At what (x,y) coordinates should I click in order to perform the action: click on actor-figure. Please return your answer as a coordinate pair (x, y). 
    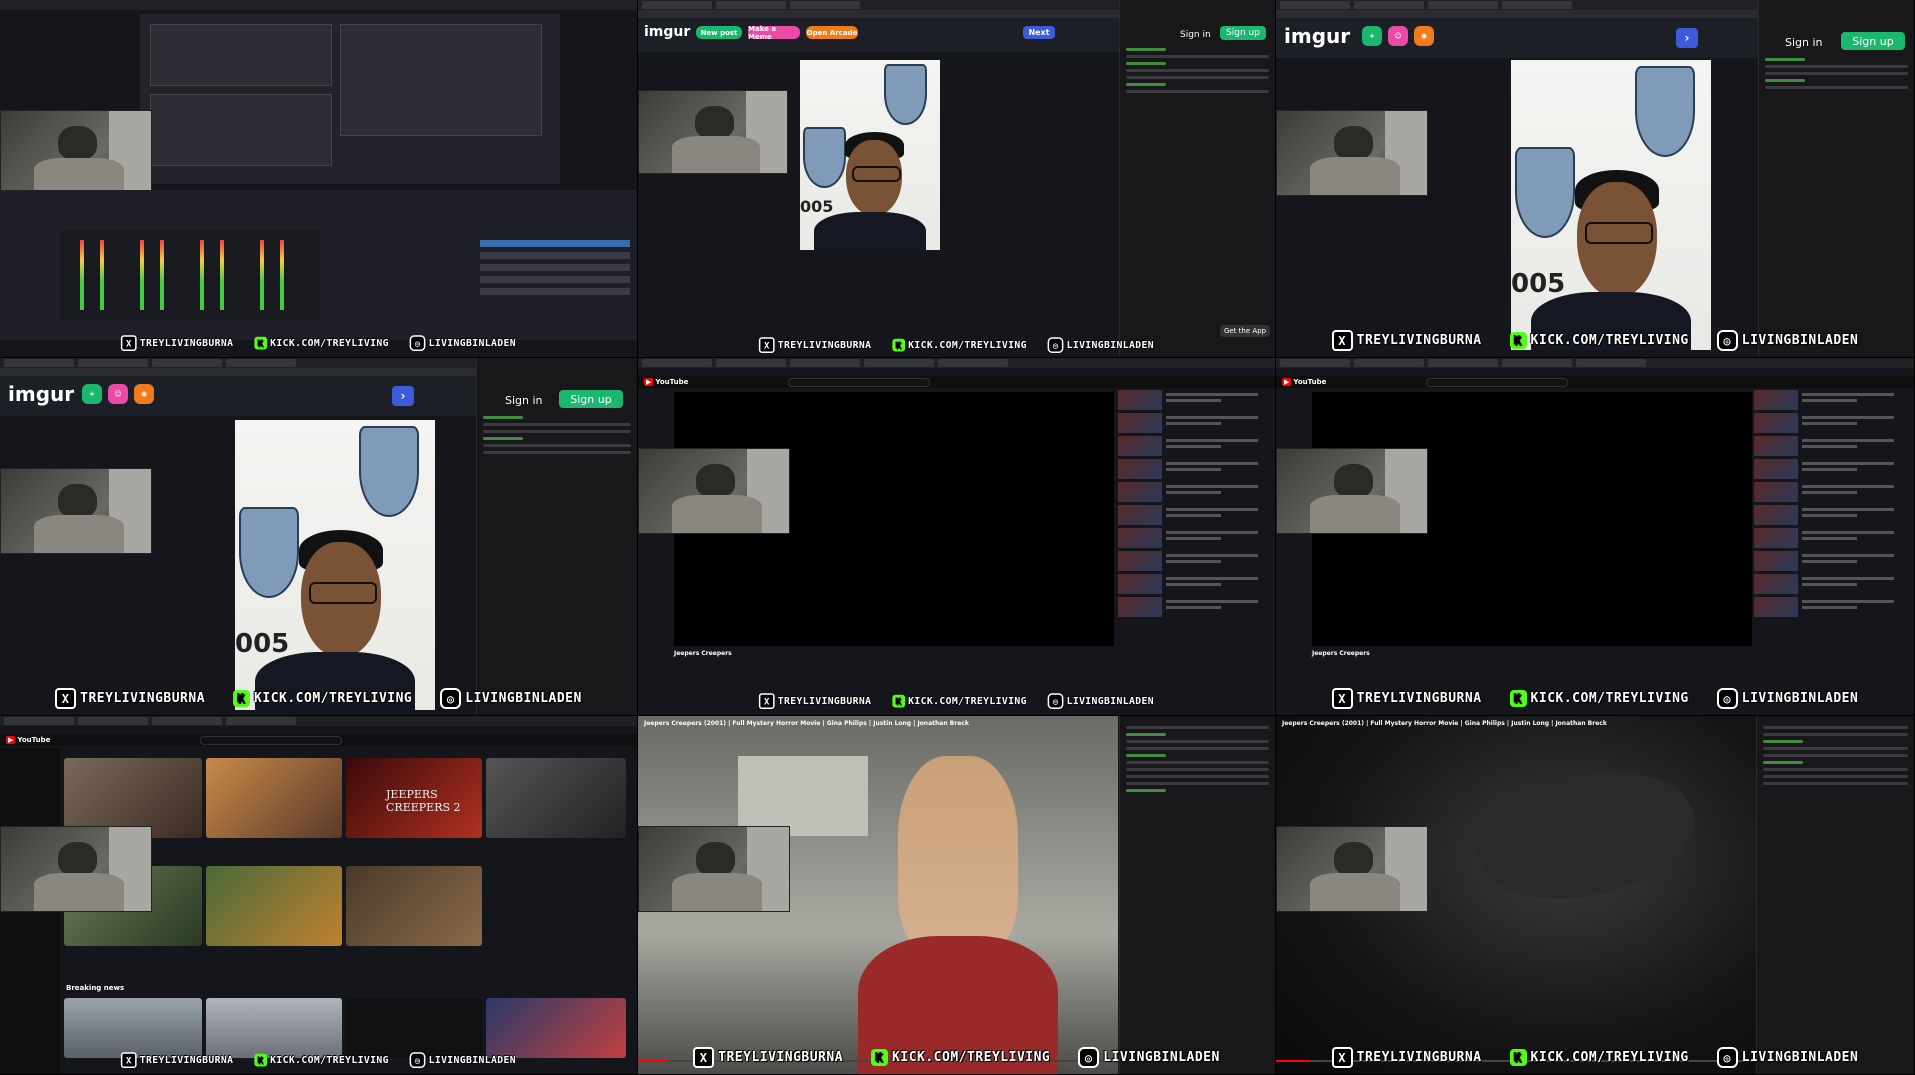
    Looking at the image, I should click on (958, 856).